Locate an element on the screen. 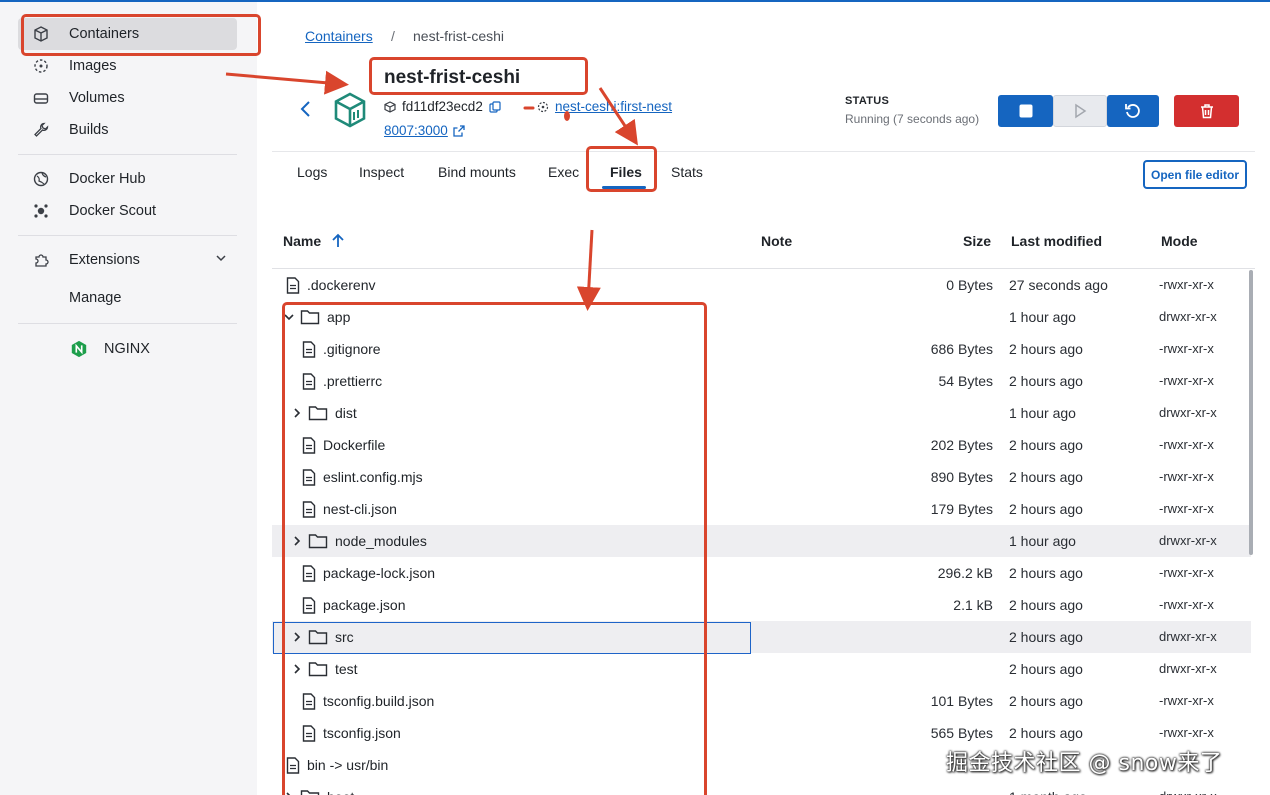  file-name-cell: dist is located at coordinates (323, 413).